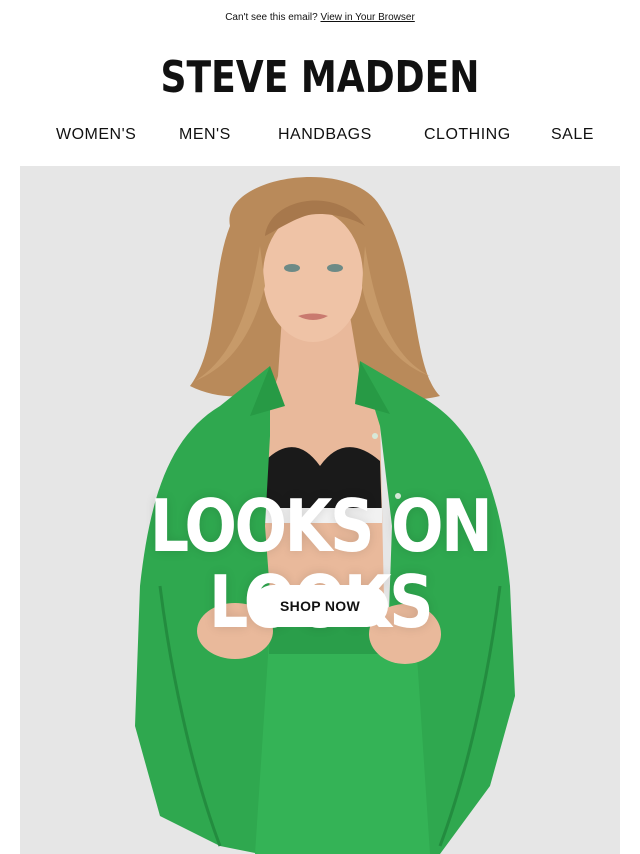 The height and width of the screenshot is (854, 640). I want to click on main-nav: WOMEN'S MEN'S HANDBAGS CLOTHING SALE, so click(320, 138).